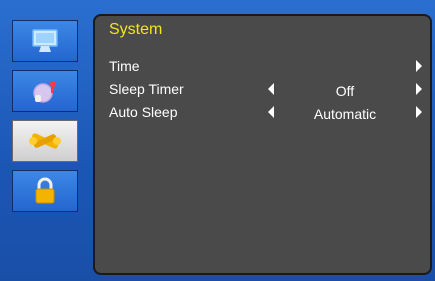 Image resolution: width=435 pixels, height=281 pixels. What do you see at coordinates (345, 91) in the screenshot?
I see `menu-item-value: Off` at bounding box center [345, 91].